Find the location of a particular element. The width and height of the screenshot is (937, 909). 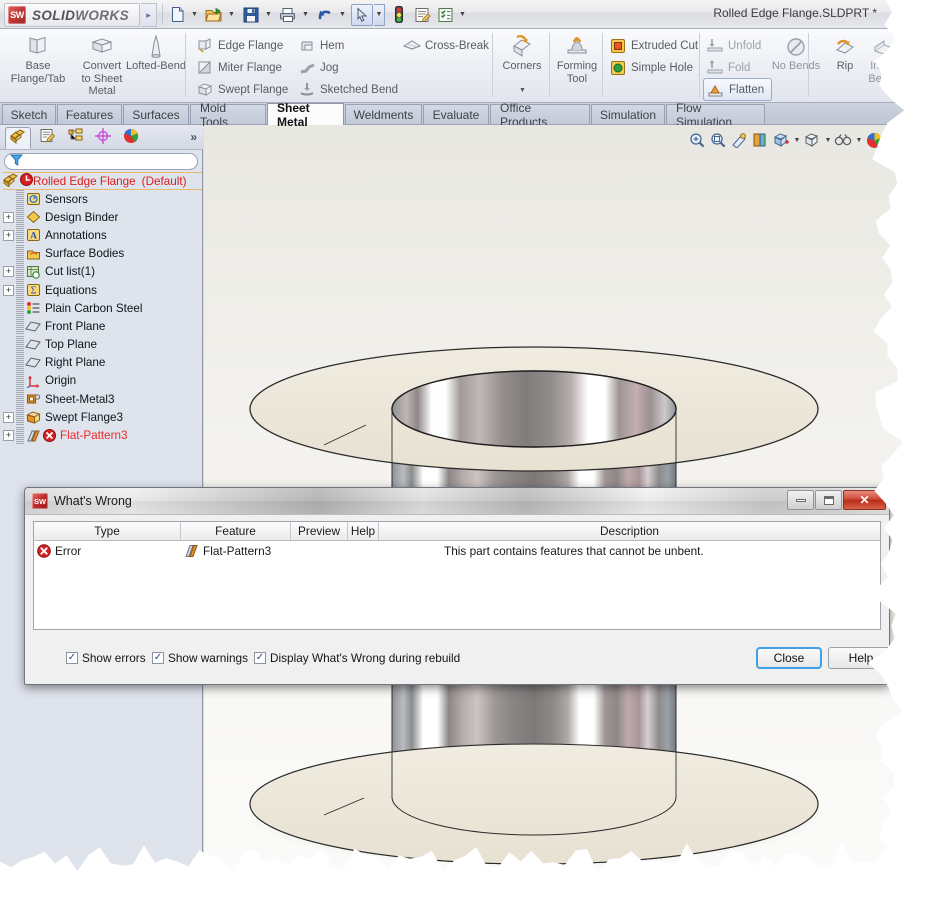

undo-dropdown-icon: ▼ is located at coordinates (342, 15).